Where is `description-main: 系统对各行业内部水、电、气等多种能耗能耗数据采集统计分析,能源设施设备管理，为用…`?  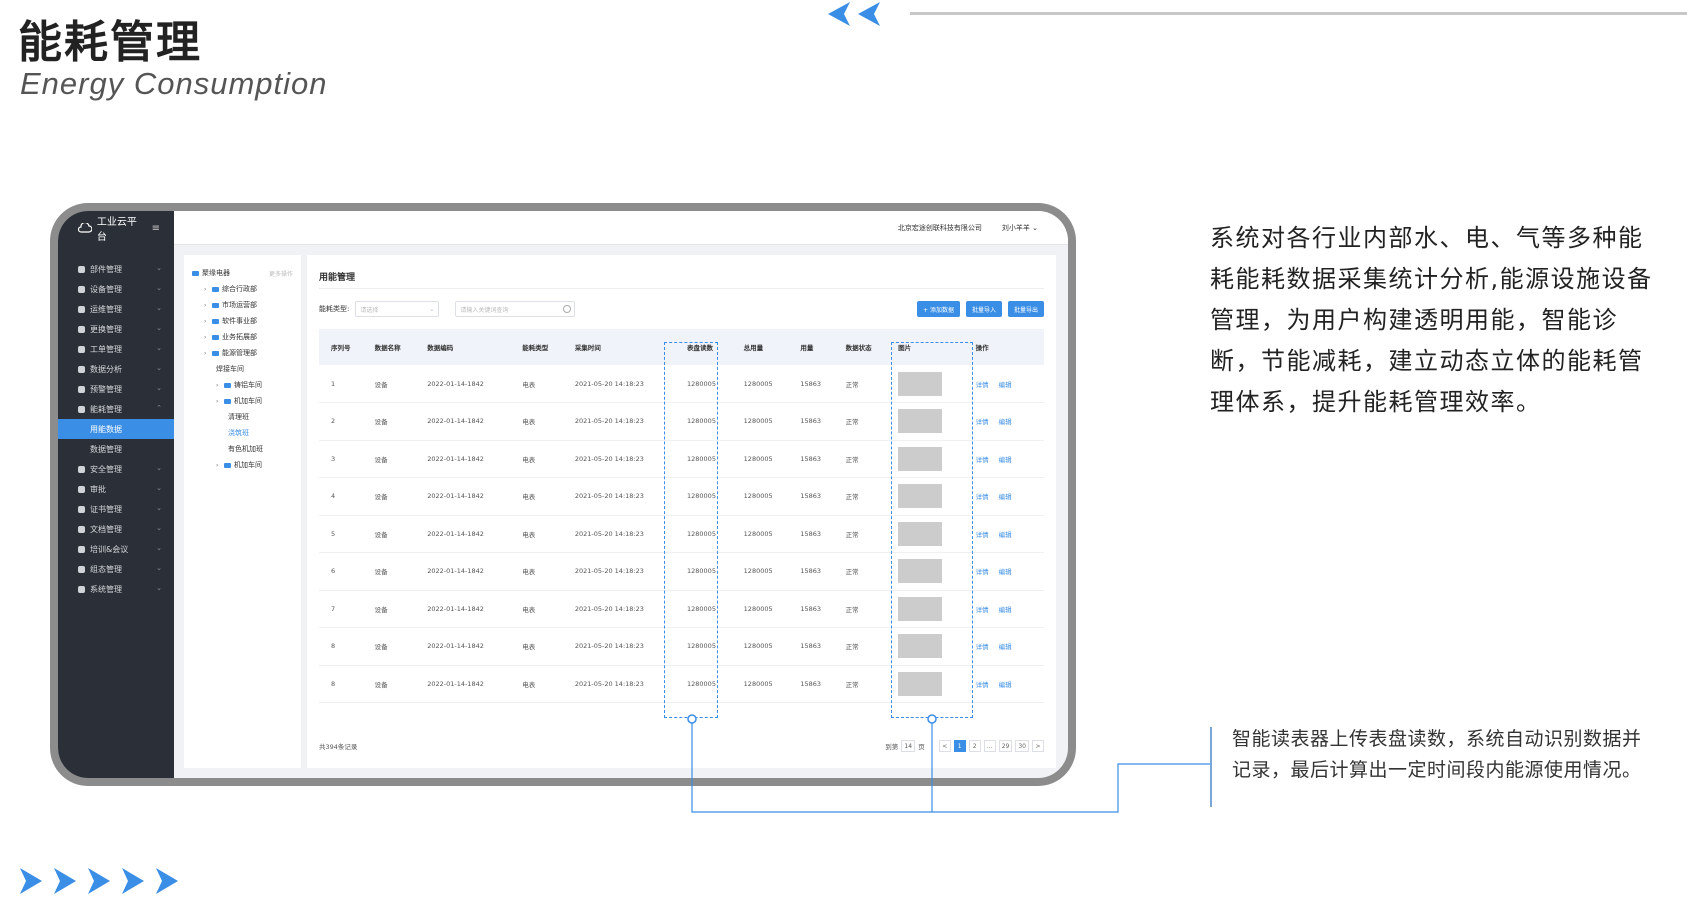 description-main: 系统对各行业内部水、电、气等多种能耗能耗数据采集统计分析,能源设施设备管理，为用… is located at coordinates (1431, 320).